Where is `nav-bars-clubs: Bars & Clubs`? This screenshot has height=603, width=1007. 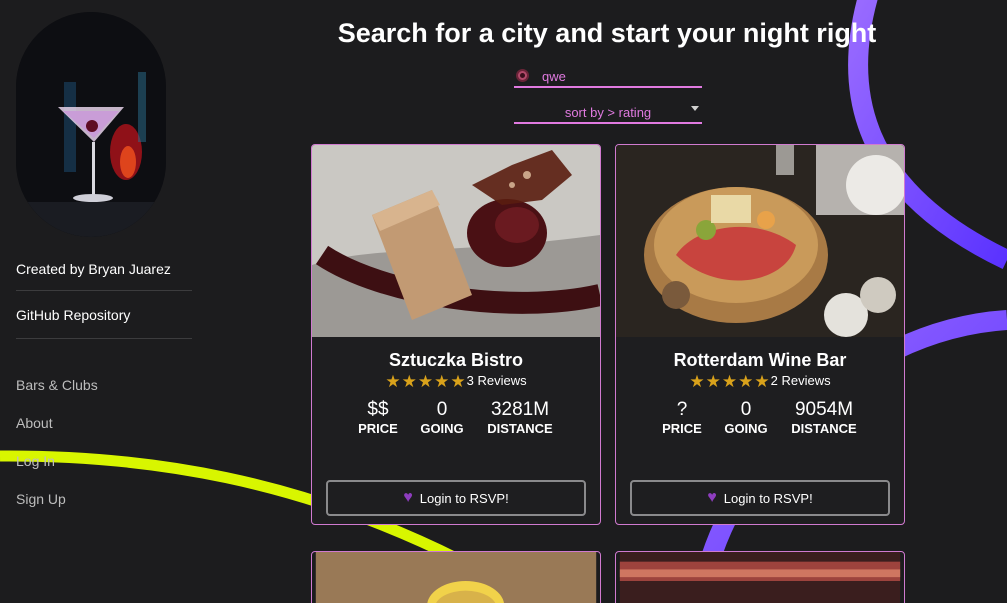 nav-bars-clubs: Bars & Clubs is located at coordinates (57, 385).